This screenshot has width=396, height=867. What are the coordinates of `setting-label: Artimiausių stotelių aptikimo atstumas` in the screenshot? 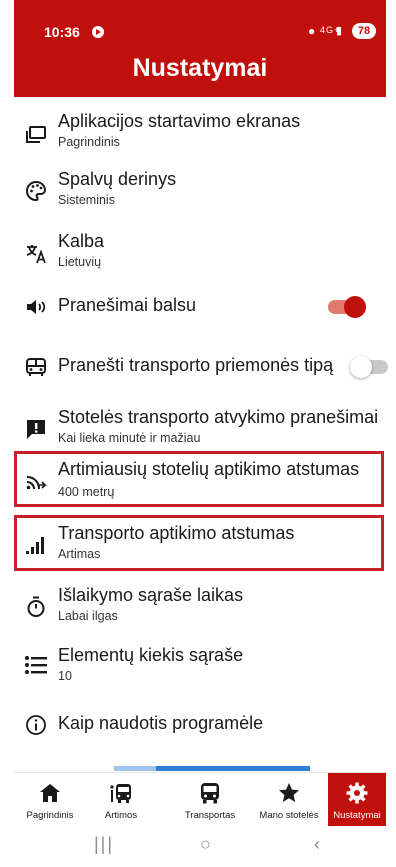 It's located at (209, 469).